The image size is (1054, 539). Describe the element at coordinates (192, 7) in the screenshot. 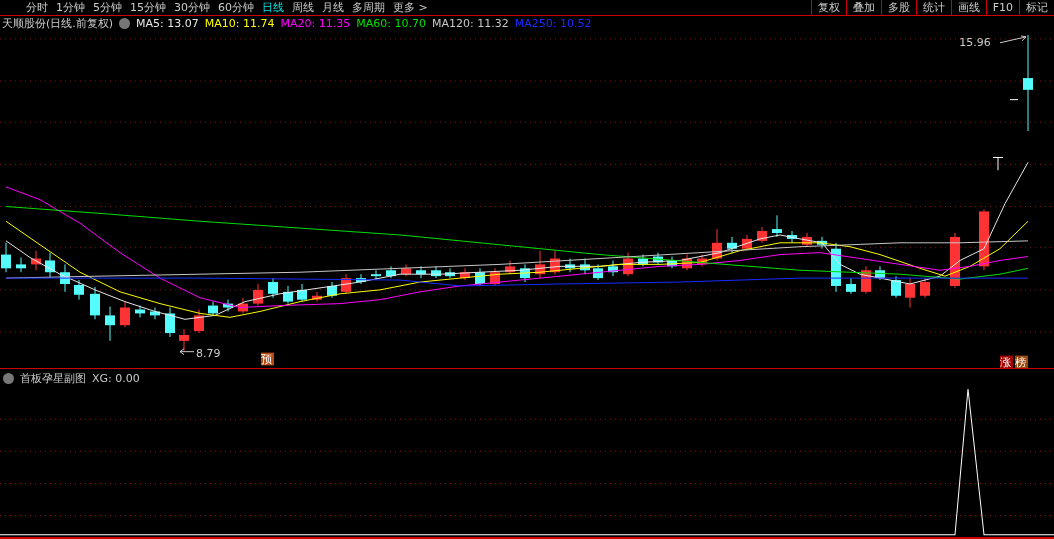

I see `period-tab: 30分钟` at that location.